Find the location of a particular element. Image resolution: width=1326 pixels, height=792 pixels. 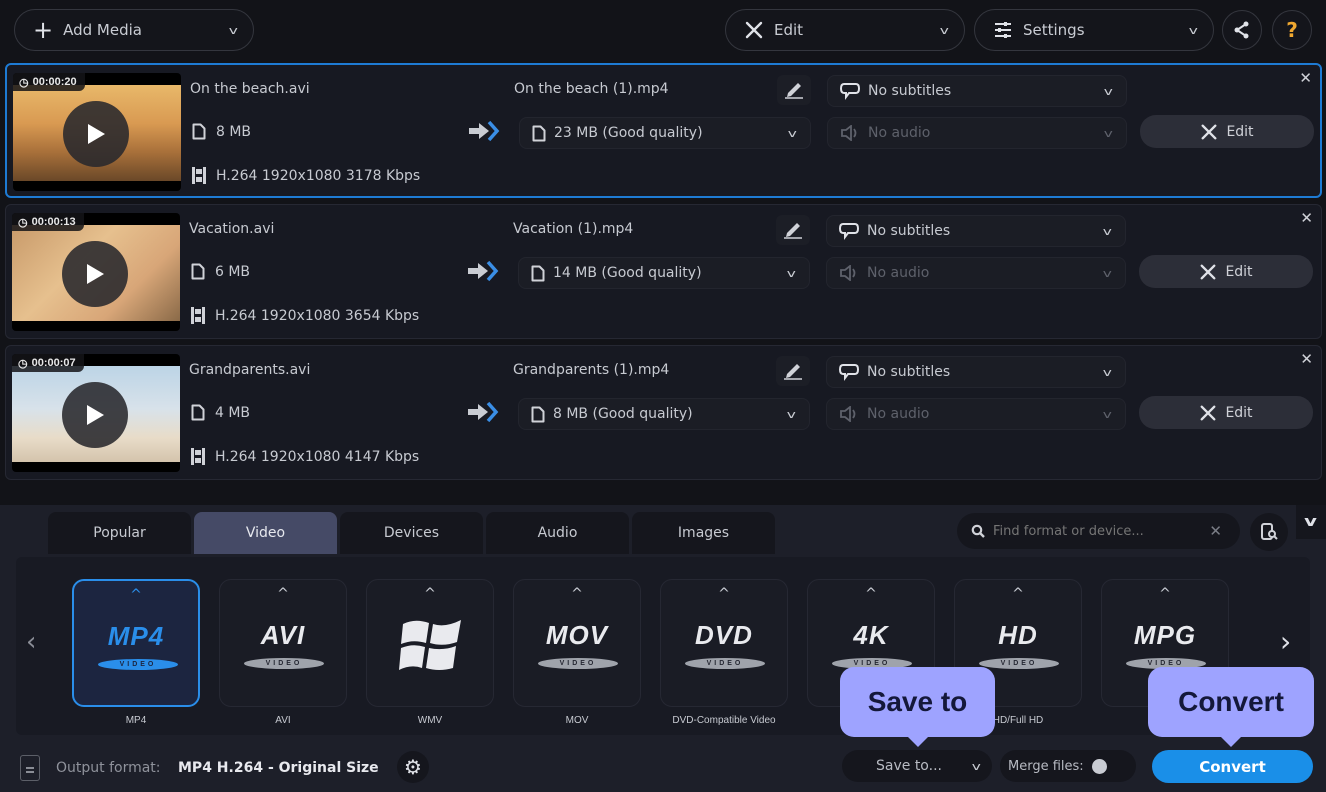

output-size-dropdown: 14 MB (Good quality) v is located at coordinates (664, 273).